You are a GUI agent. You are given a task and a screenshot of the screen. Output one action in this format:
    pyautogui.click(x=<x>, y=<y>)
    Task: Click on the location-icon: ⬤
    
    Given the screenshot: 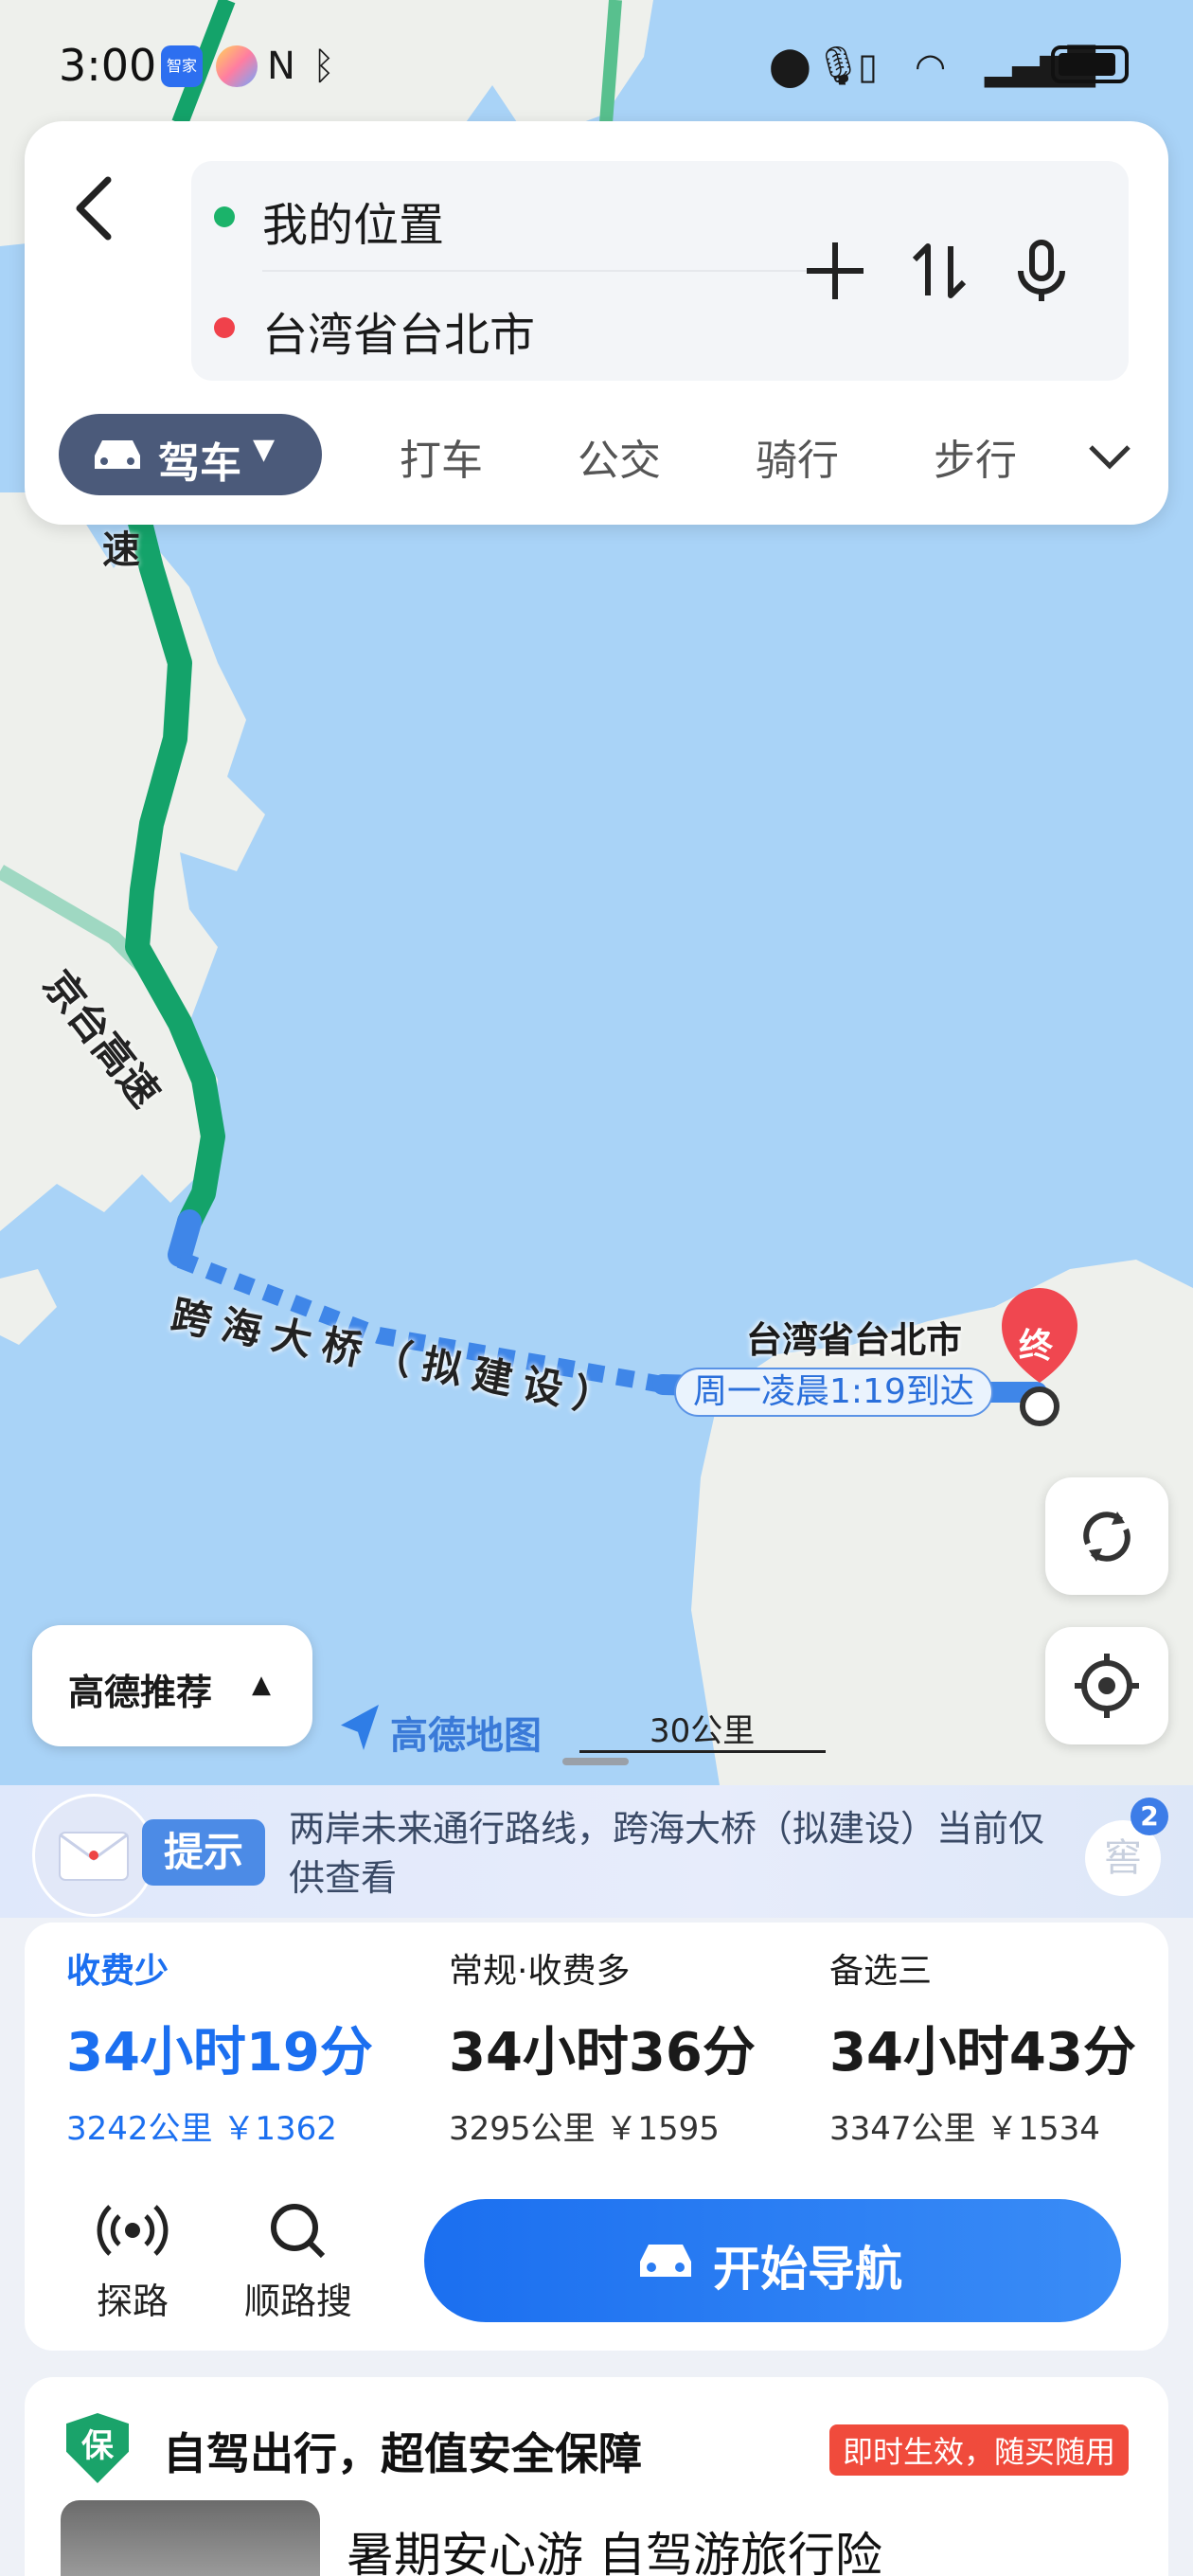 What is the action you would take?
    pyautogui.click(x=790, y=66)
    